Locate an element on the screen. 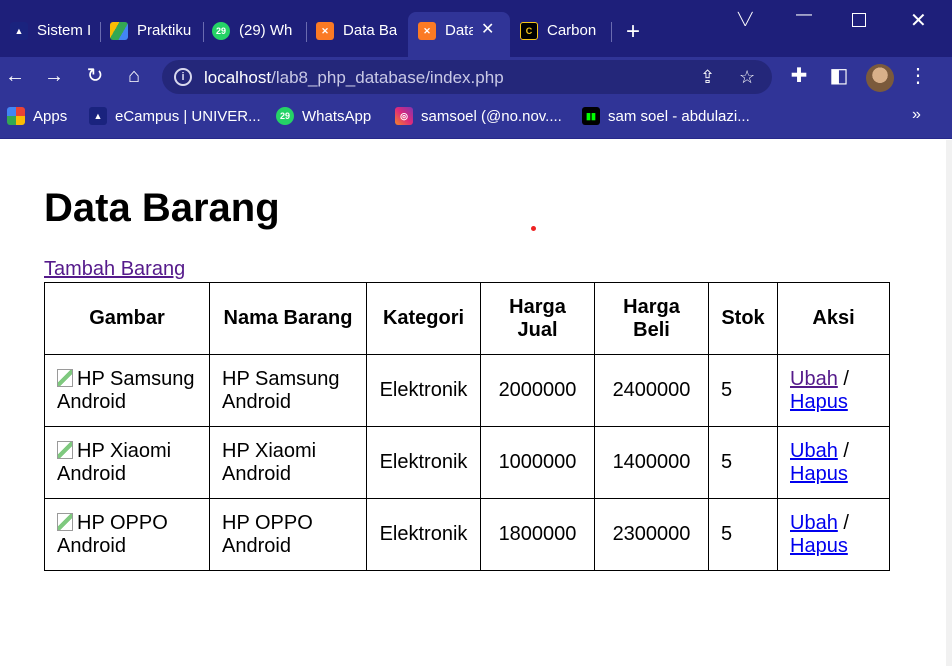 The height and width of the screenshot is (666, 952). tab-2: 29 (29) Wh is located at coordinates (254, 34).